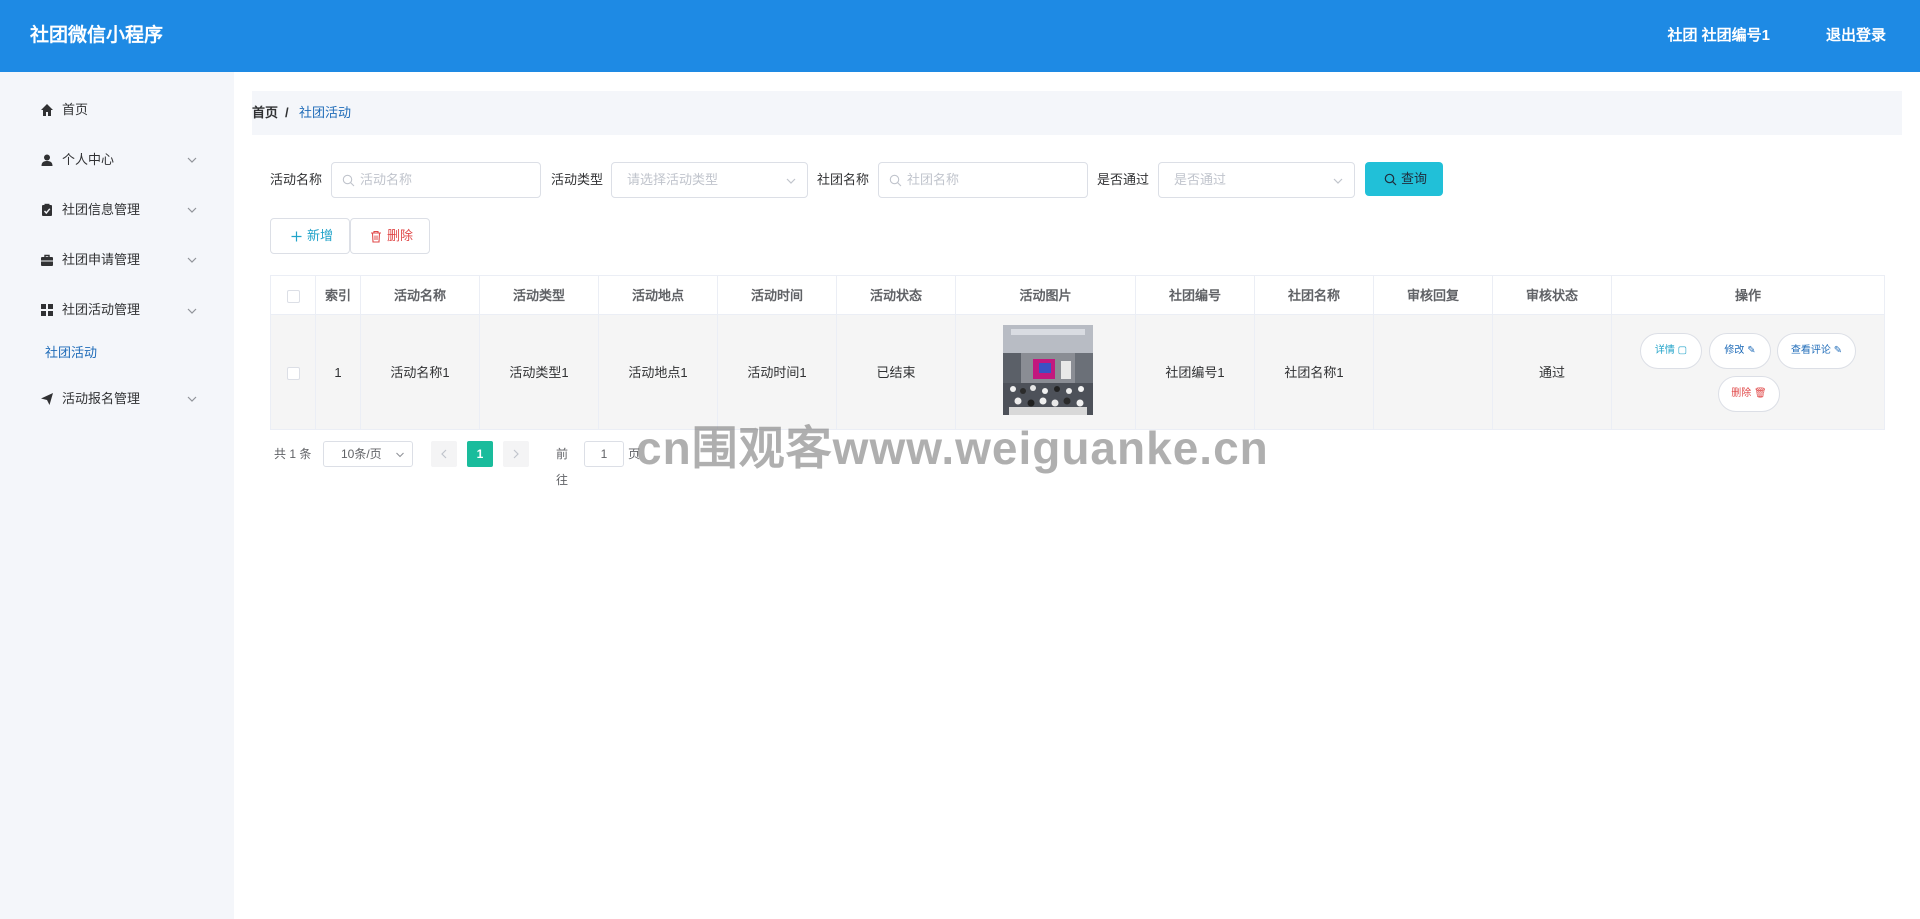  I want to click on sidebar-item-activity-signup: 活动报名管理, so click(117, 399).